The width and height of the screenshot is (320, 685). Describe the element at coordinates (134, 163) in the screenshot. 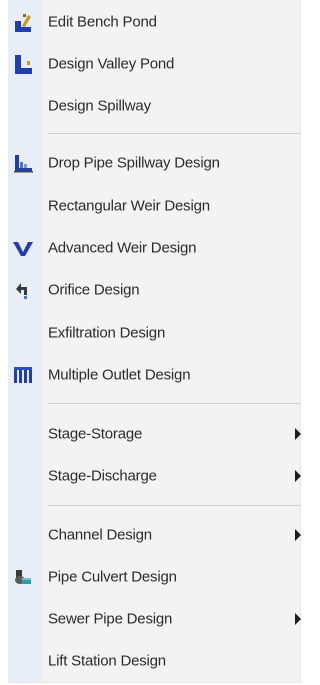

I see `menu-item-label: Drop Pipe Spillway Design` at that location.